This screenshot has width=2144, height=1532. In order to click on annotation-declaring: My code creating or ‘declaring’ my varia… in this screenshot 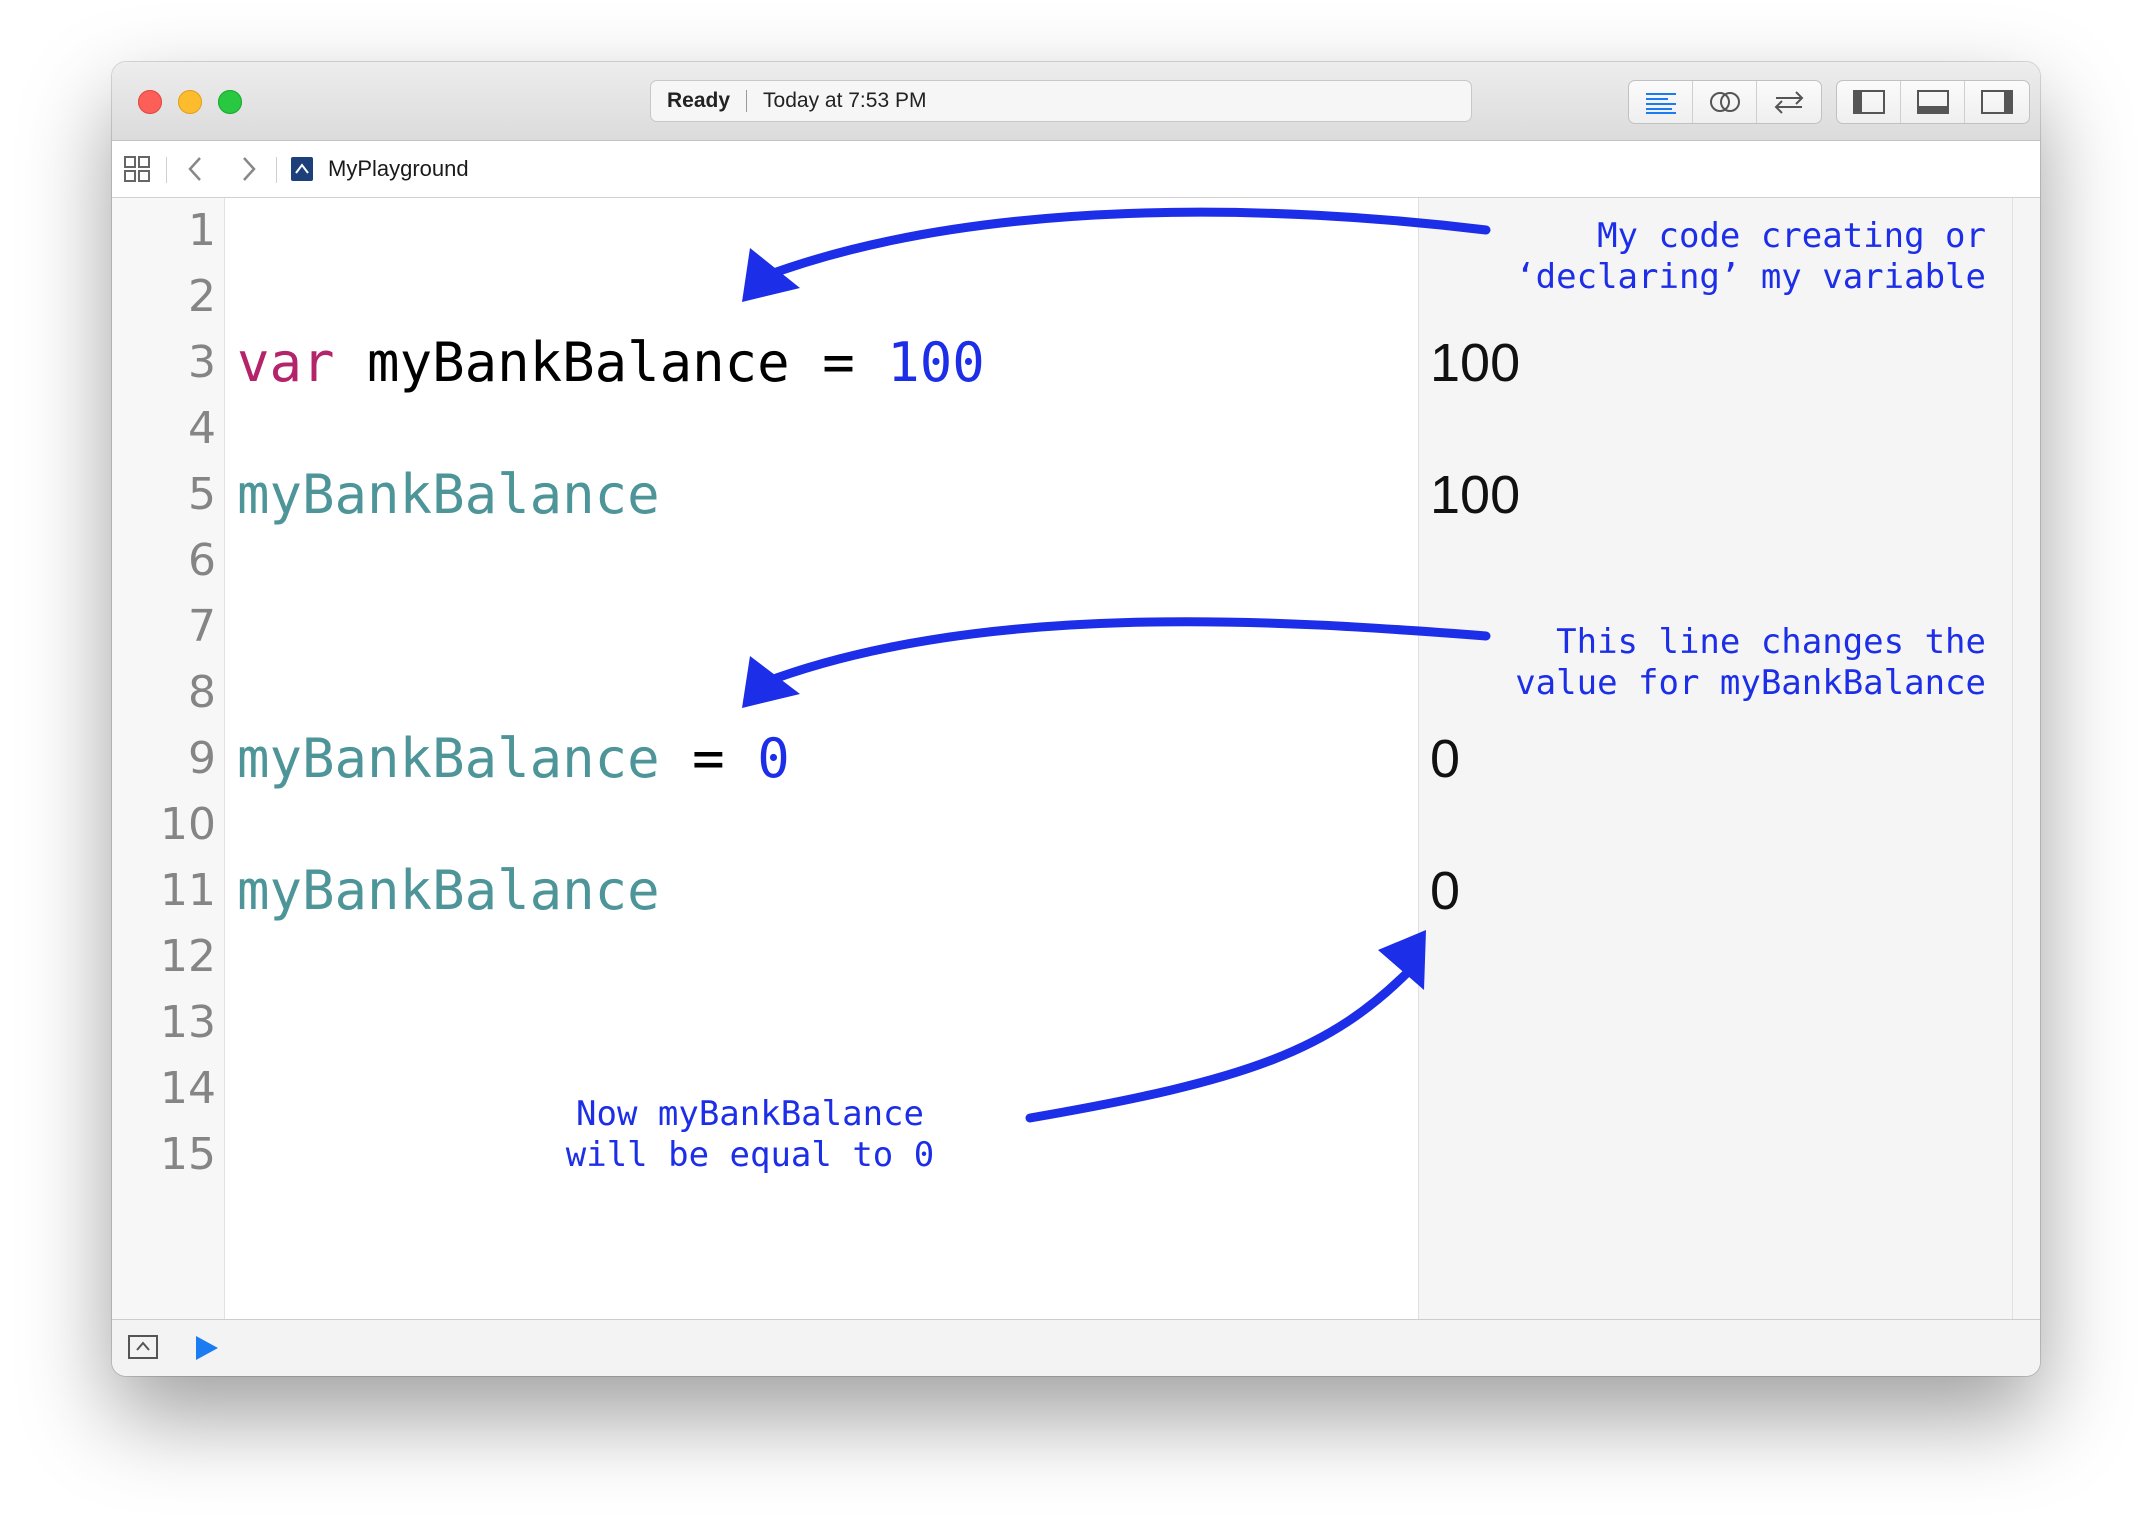, I will do `click(1750, 256)`.